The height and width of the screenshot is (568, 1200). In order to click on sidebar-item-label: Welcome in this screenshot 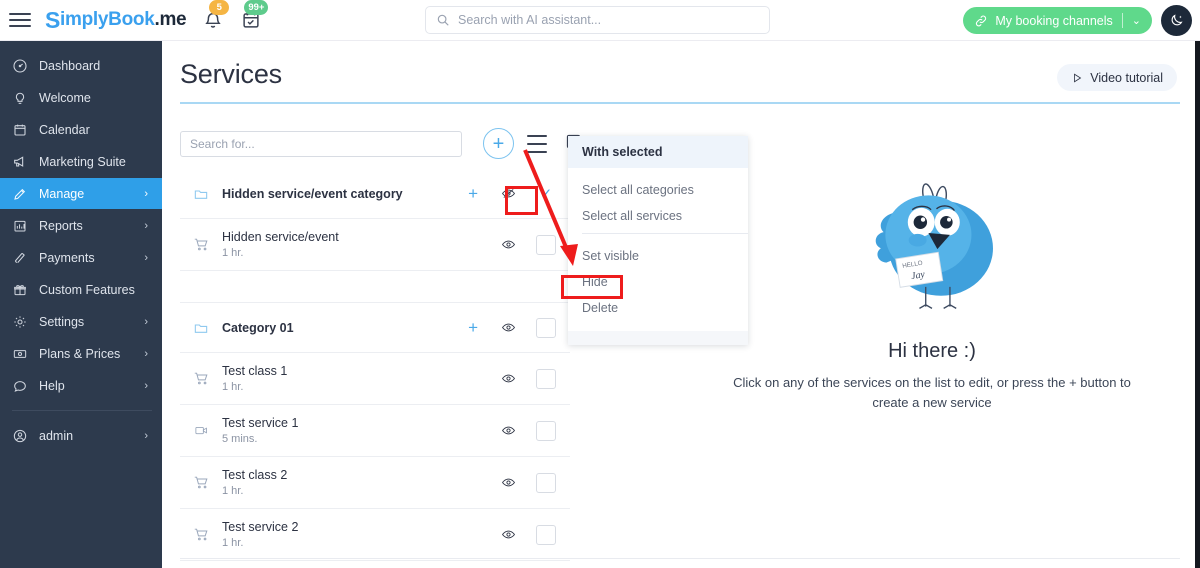, I will do `click(65, 97)`.